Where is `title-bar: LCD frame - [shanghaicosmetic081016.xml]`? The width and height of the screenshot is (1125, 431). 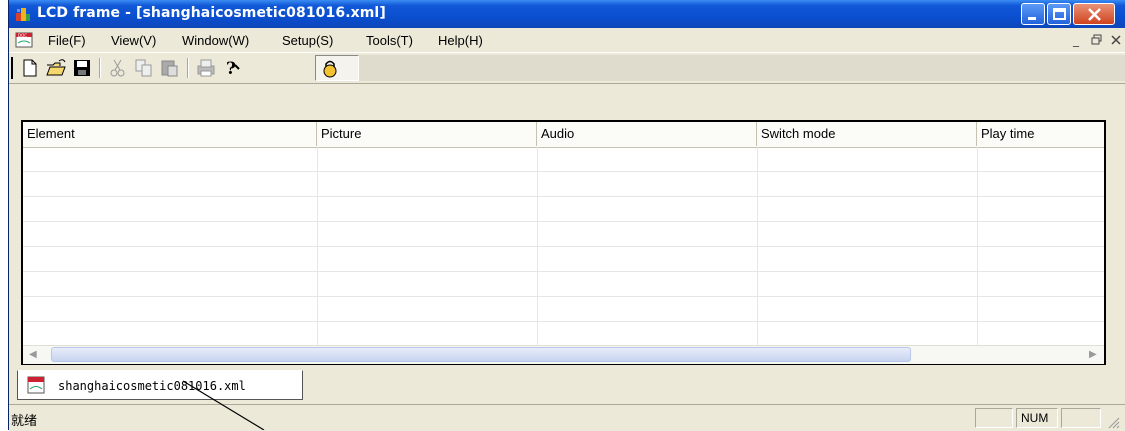 title-bar: LCD frame - [shanghaicosmetic081016.xml] is located at coordinates (567, 14).